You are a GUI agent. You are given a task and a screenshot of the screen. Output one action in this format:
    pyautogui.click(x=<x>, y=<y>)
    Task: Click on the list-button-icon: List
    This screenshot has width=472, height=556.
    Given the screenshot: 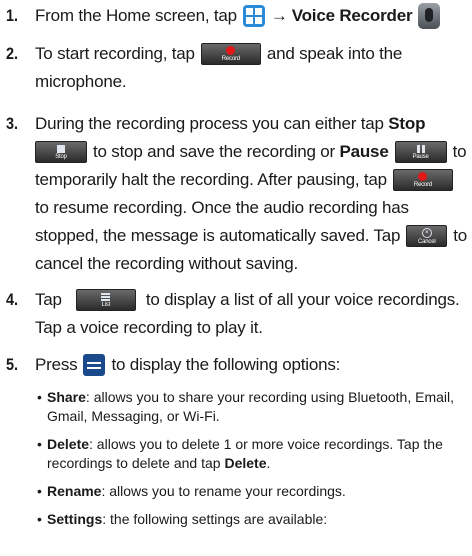 What is the action you would take?
    pyautogui.click(x=105, y=300)
    